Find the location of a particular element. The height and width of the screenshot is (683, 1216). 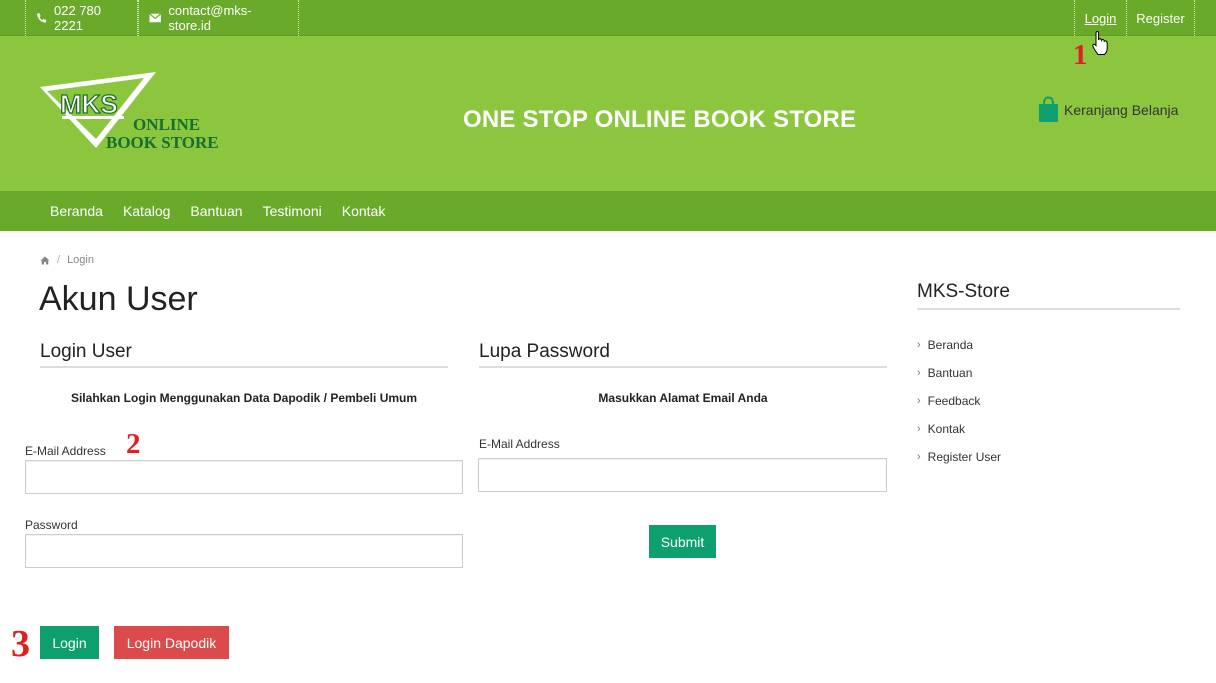

sidebar-item-bantuan: › Bantuan is located at coordinates (959, 373).